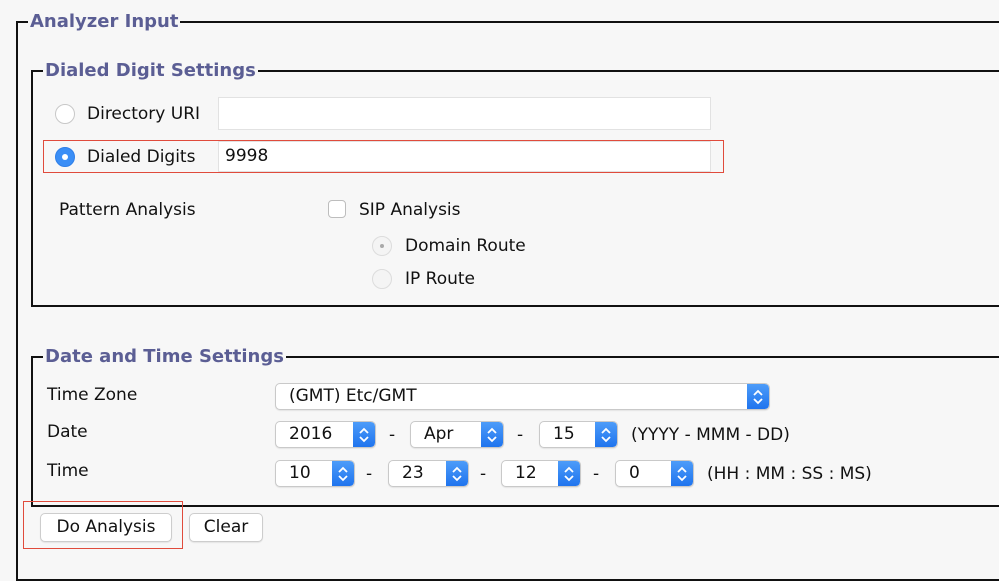 The width and height of the screenshot is (999, 581). I want to click on time-millisecond-value: 0, so click(634, 473).